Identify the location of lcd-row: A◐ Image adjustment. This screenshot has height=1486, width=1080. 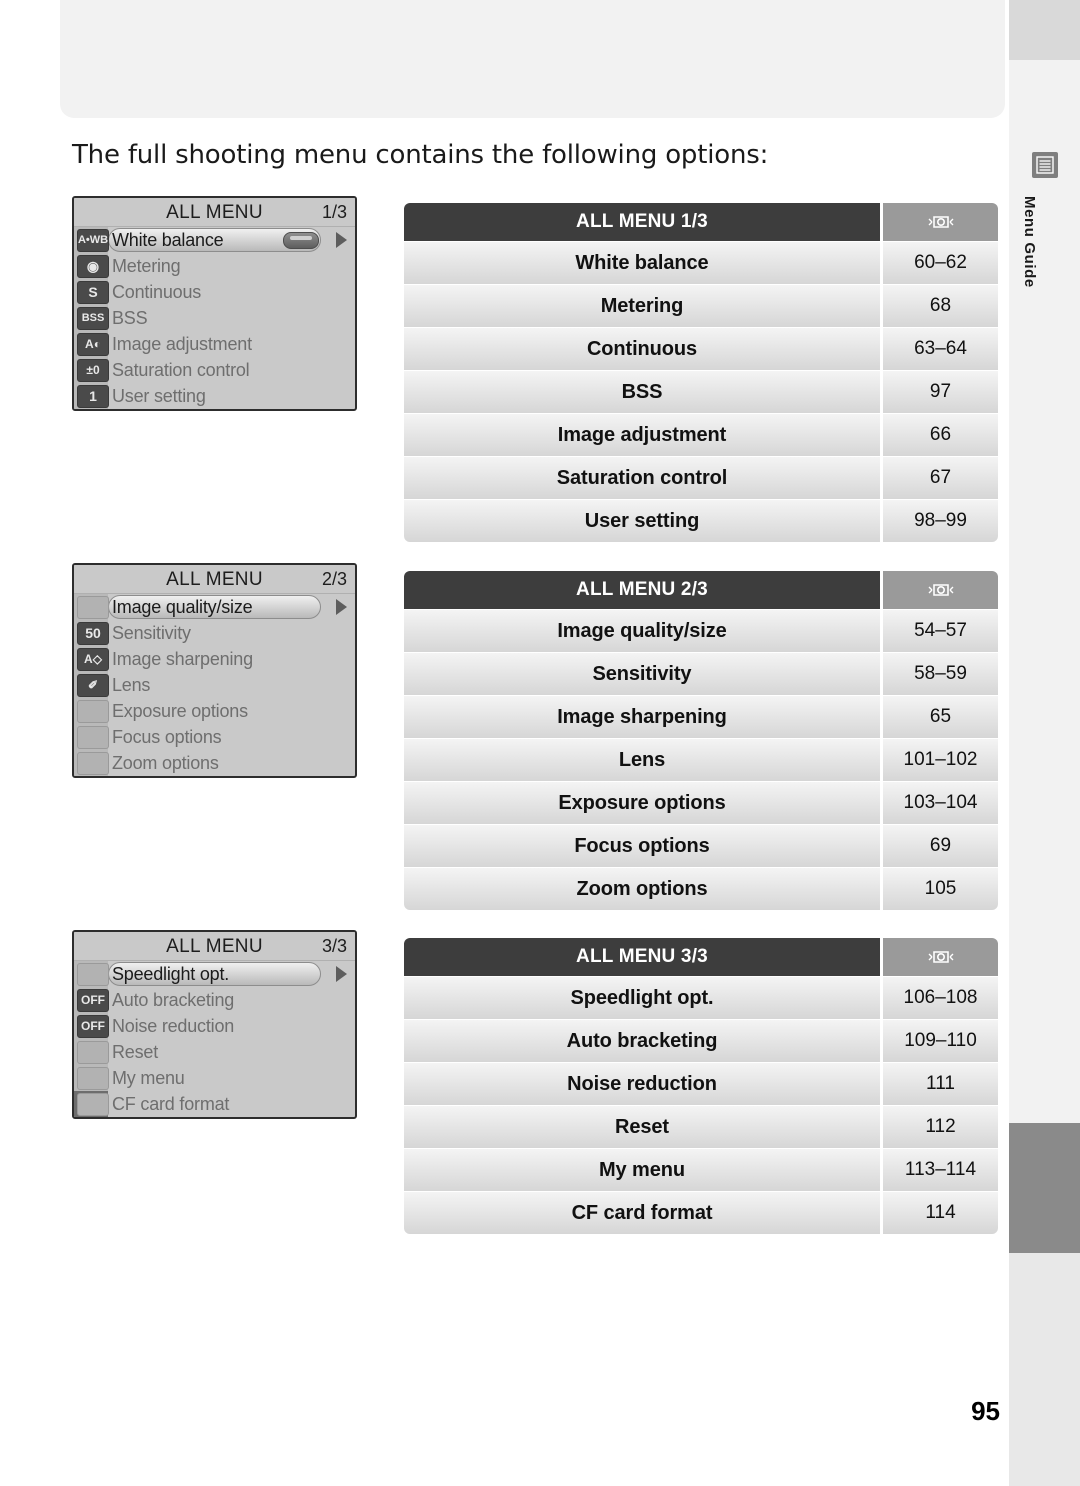
(214, 344).